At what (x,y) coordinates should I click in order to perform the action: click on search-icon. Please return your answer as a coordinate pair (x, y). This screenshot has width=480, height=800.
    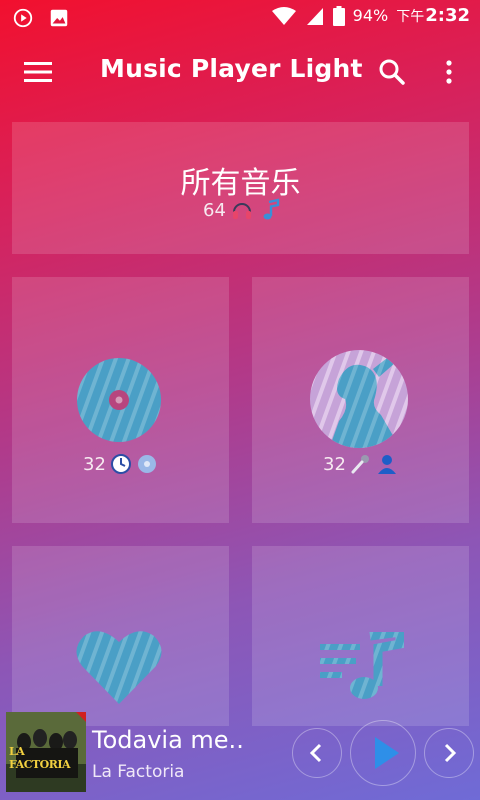
    Looking at the image, I should click on (392, 72).